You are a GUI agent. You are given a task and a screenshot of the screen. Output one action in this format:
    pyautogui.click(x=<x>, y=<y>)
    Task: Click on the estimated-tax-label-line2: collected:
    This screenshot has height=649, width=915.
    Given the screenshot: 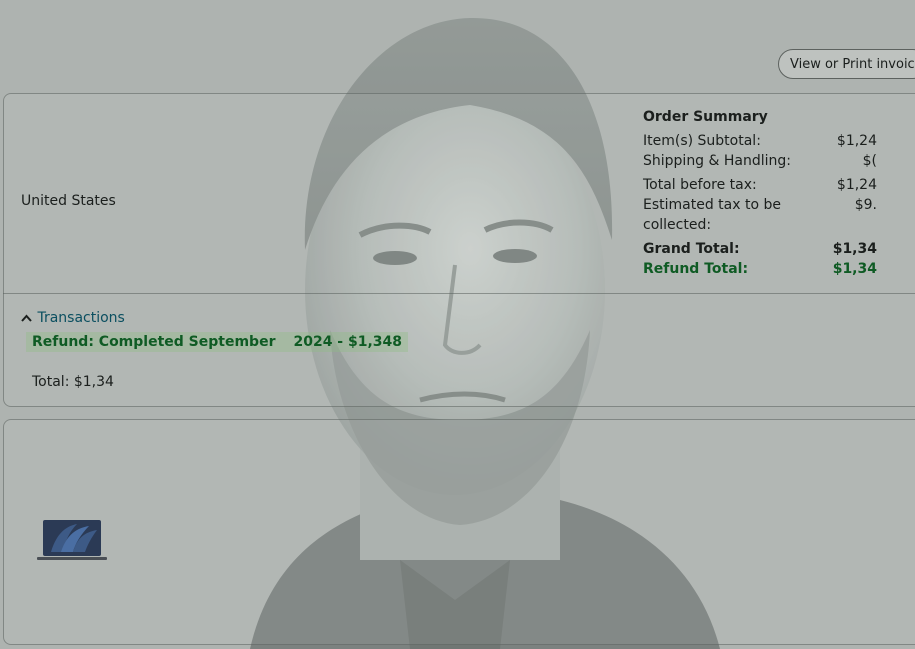 What is the action you would take?
    pyautogui.click(x=677, y=225)
    